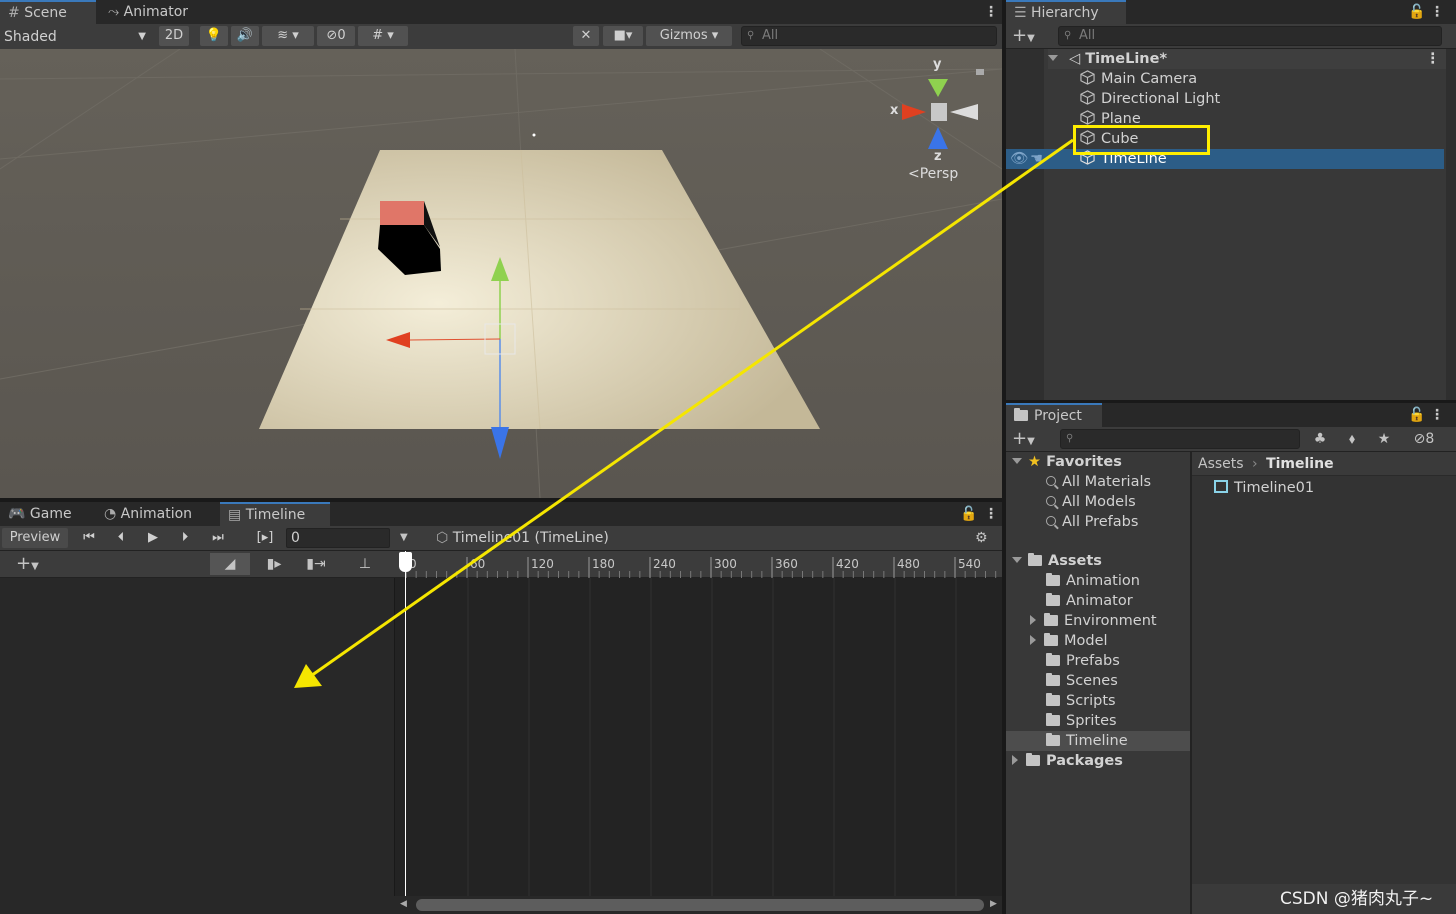  Describe the element at coordinates (365, 564) in the screenshot. I see `pin-button: ⊥` at that location.